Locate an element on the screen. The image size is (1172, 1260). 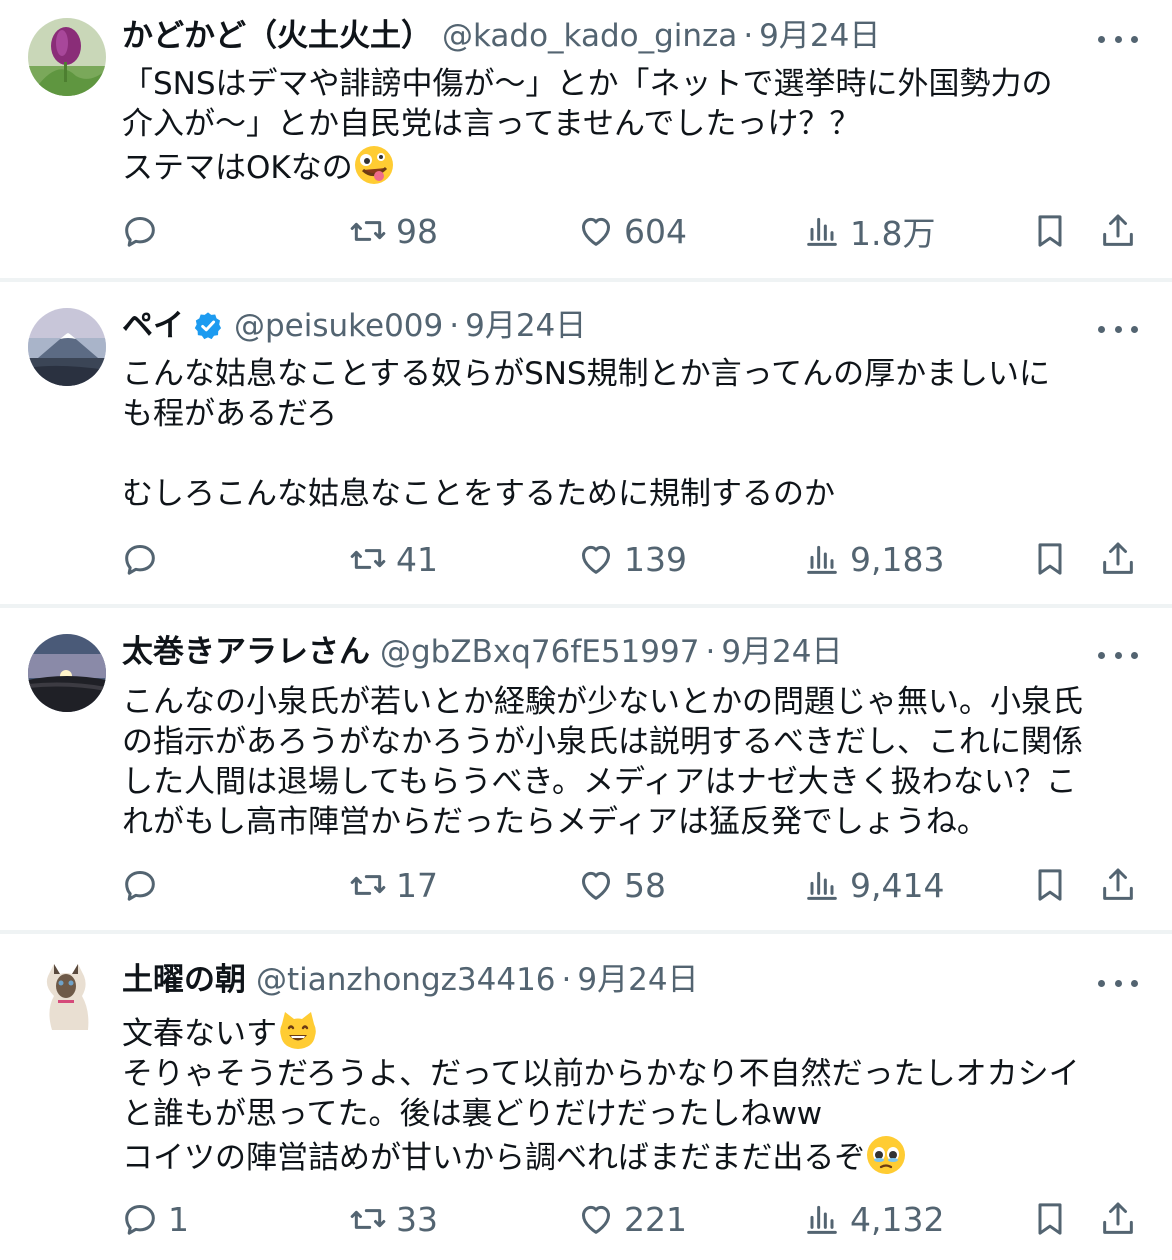
repost-icon is located at coordinates (368, 885).